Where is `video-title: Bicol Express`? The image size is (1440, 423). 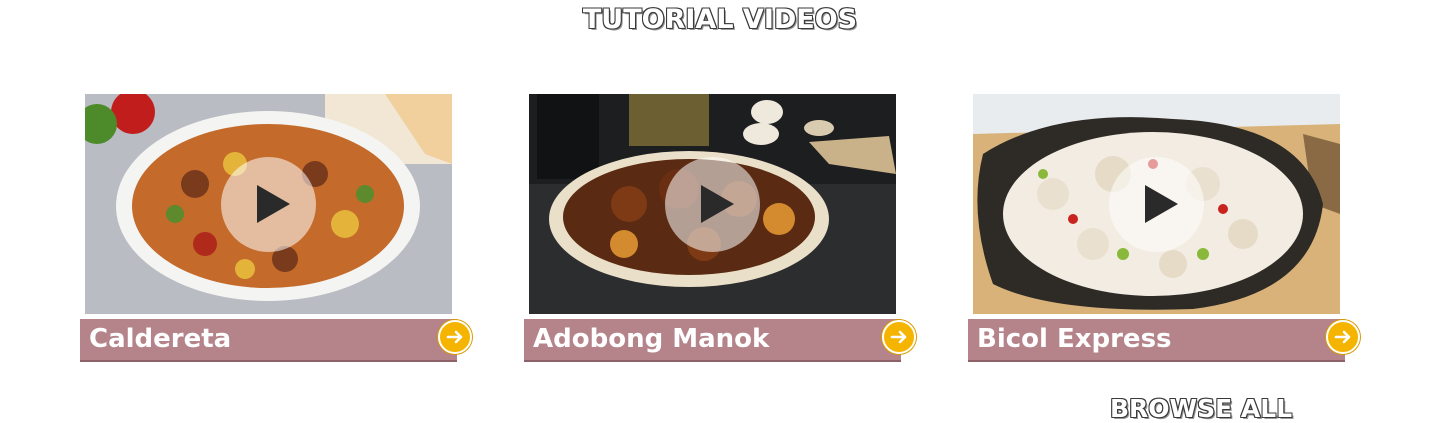
video-title: Bicol Express is located at coordinates (1074, 339).